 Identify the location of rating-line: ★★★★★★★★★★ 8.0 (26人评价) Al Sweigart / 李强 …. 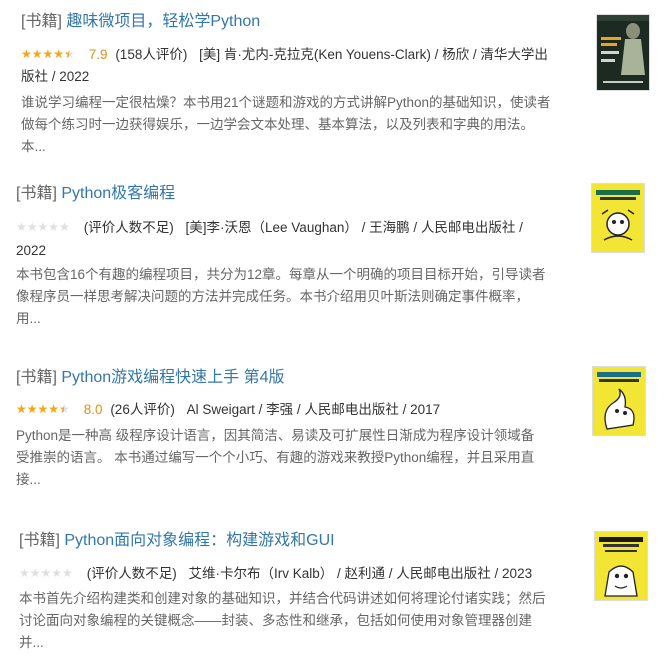
(228, 410).